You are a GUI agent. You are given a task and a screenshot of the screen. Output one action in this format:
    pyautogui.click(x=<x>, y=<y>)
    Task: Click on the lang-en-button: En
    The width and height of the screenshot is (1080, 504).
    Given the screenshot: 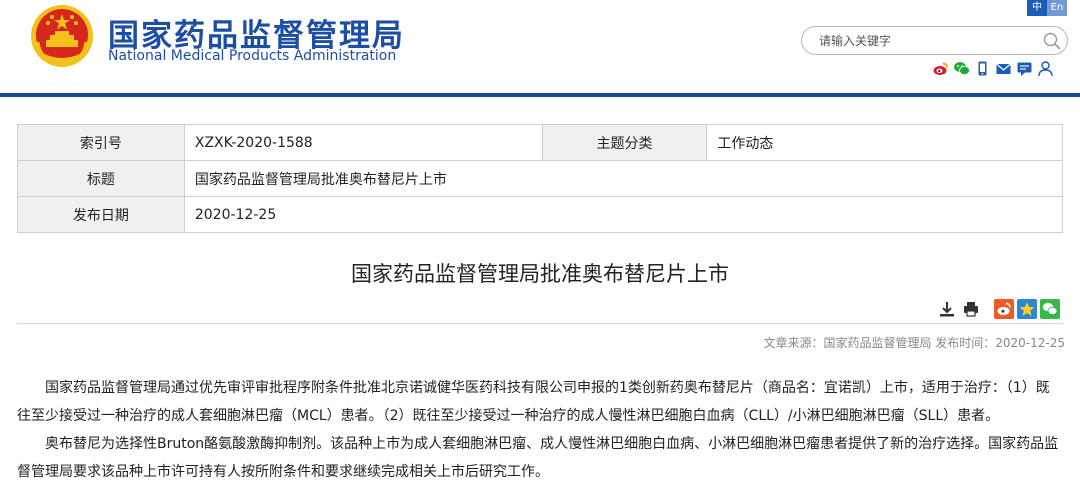 What is the action you would take?
    pyautogui.click(x=1057, y=8)
    